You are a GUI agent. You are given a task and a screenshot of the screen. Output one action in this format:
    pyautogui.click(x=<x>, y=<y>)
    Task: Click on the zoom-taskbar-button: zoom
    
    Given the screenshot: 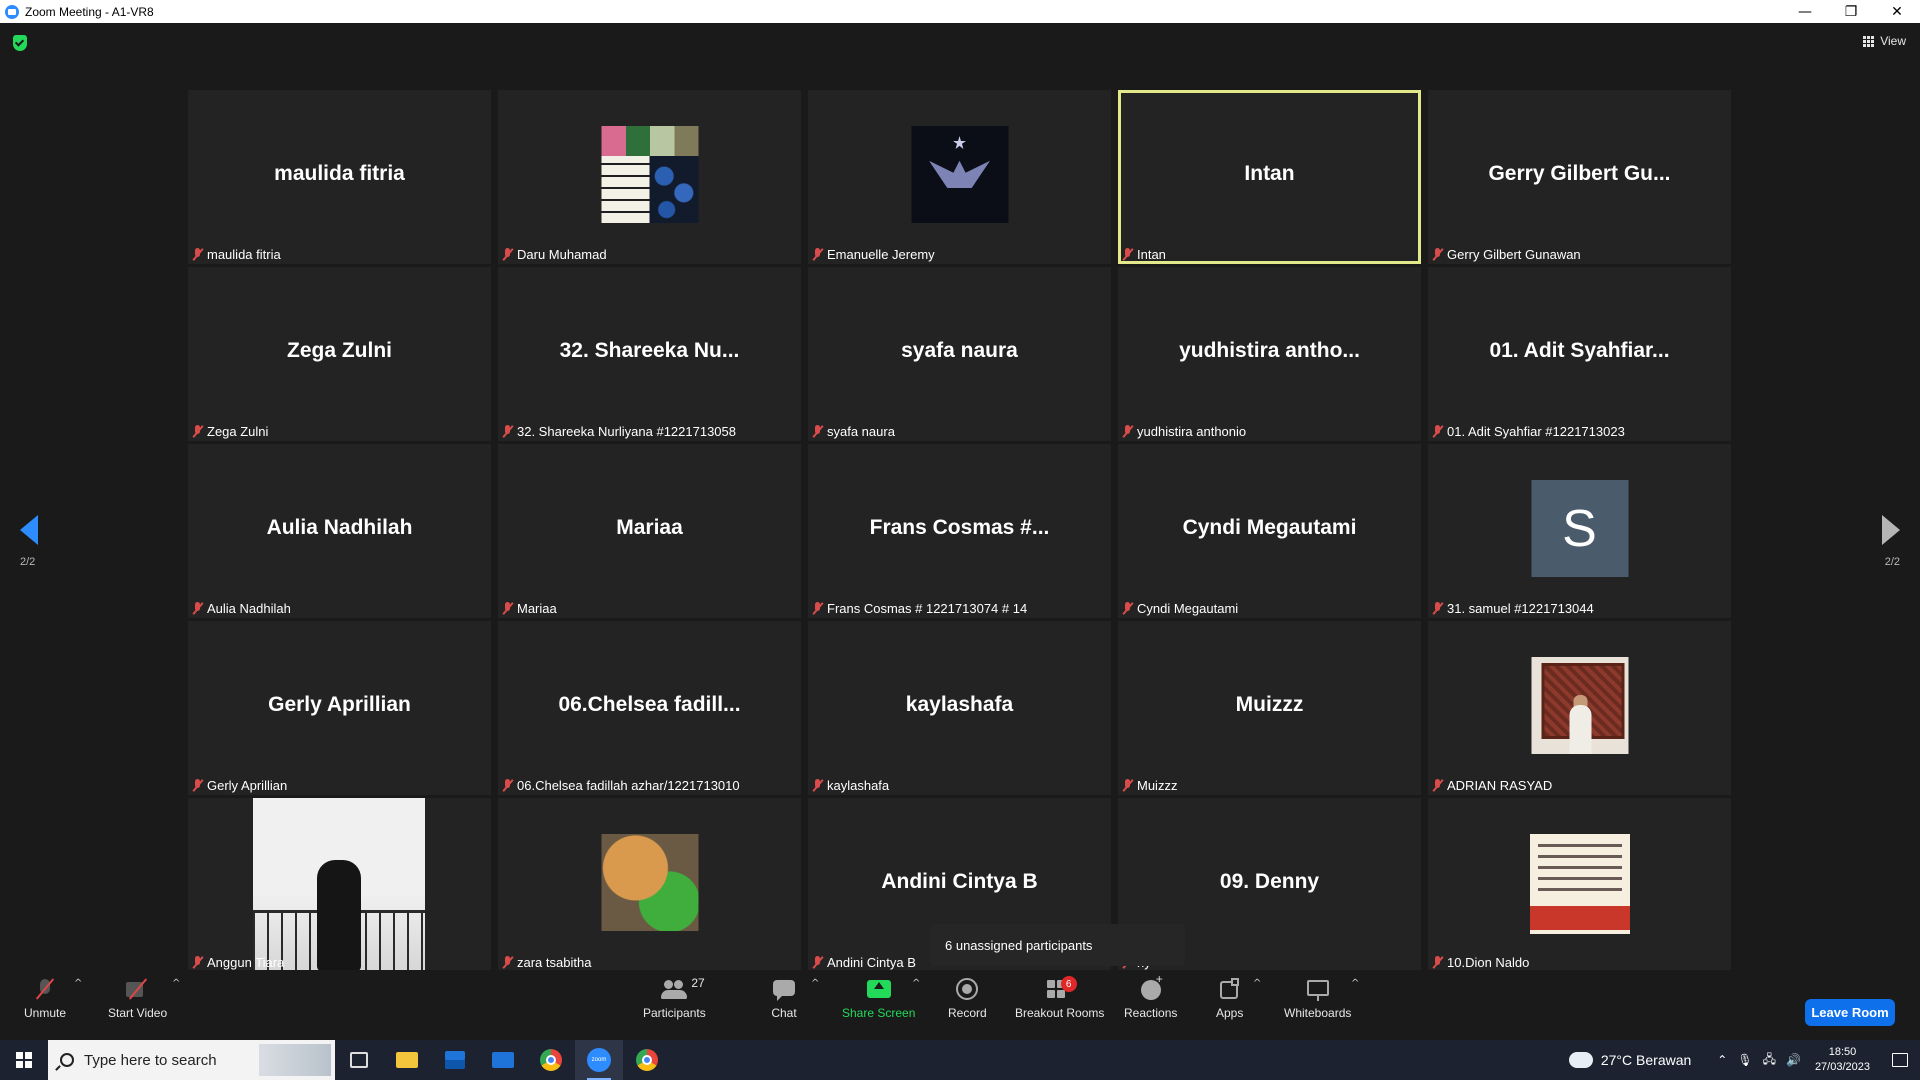 What is the action you would take?
    pyautogui.click(x=599, y=1060)
    